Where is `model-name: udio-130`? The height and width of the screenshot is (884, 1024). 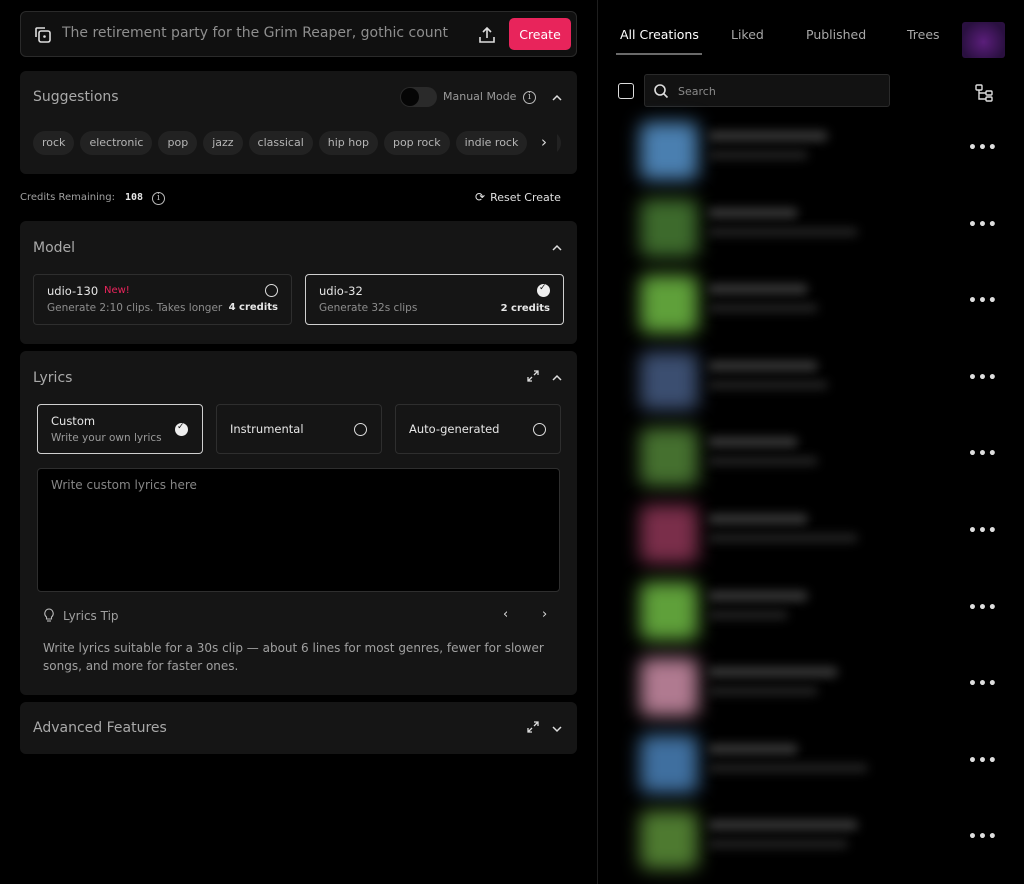 model-name: udio-130 is located at coordinates (73, 291).